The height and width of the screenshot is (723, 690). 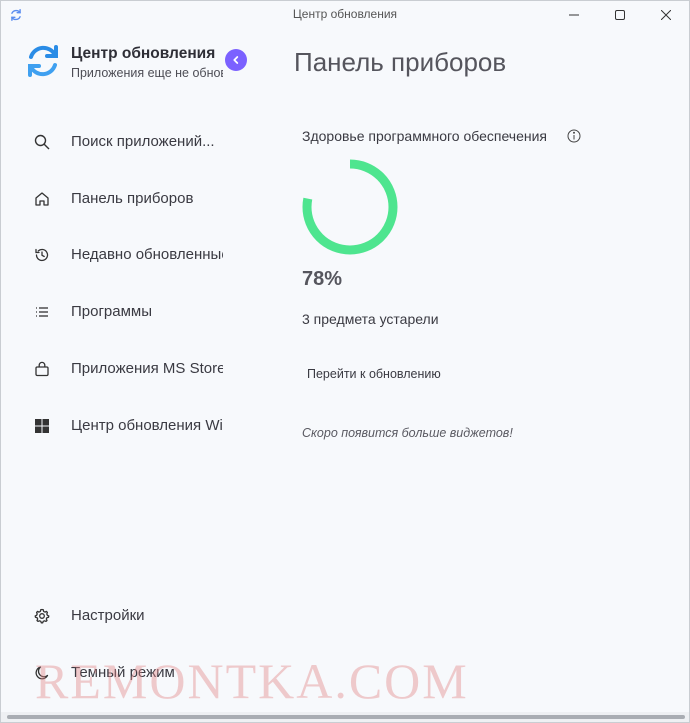 What do you see at coordinates (574, 136) in the screenshot?
I see `info-icon` at bounding box center [574, 136].